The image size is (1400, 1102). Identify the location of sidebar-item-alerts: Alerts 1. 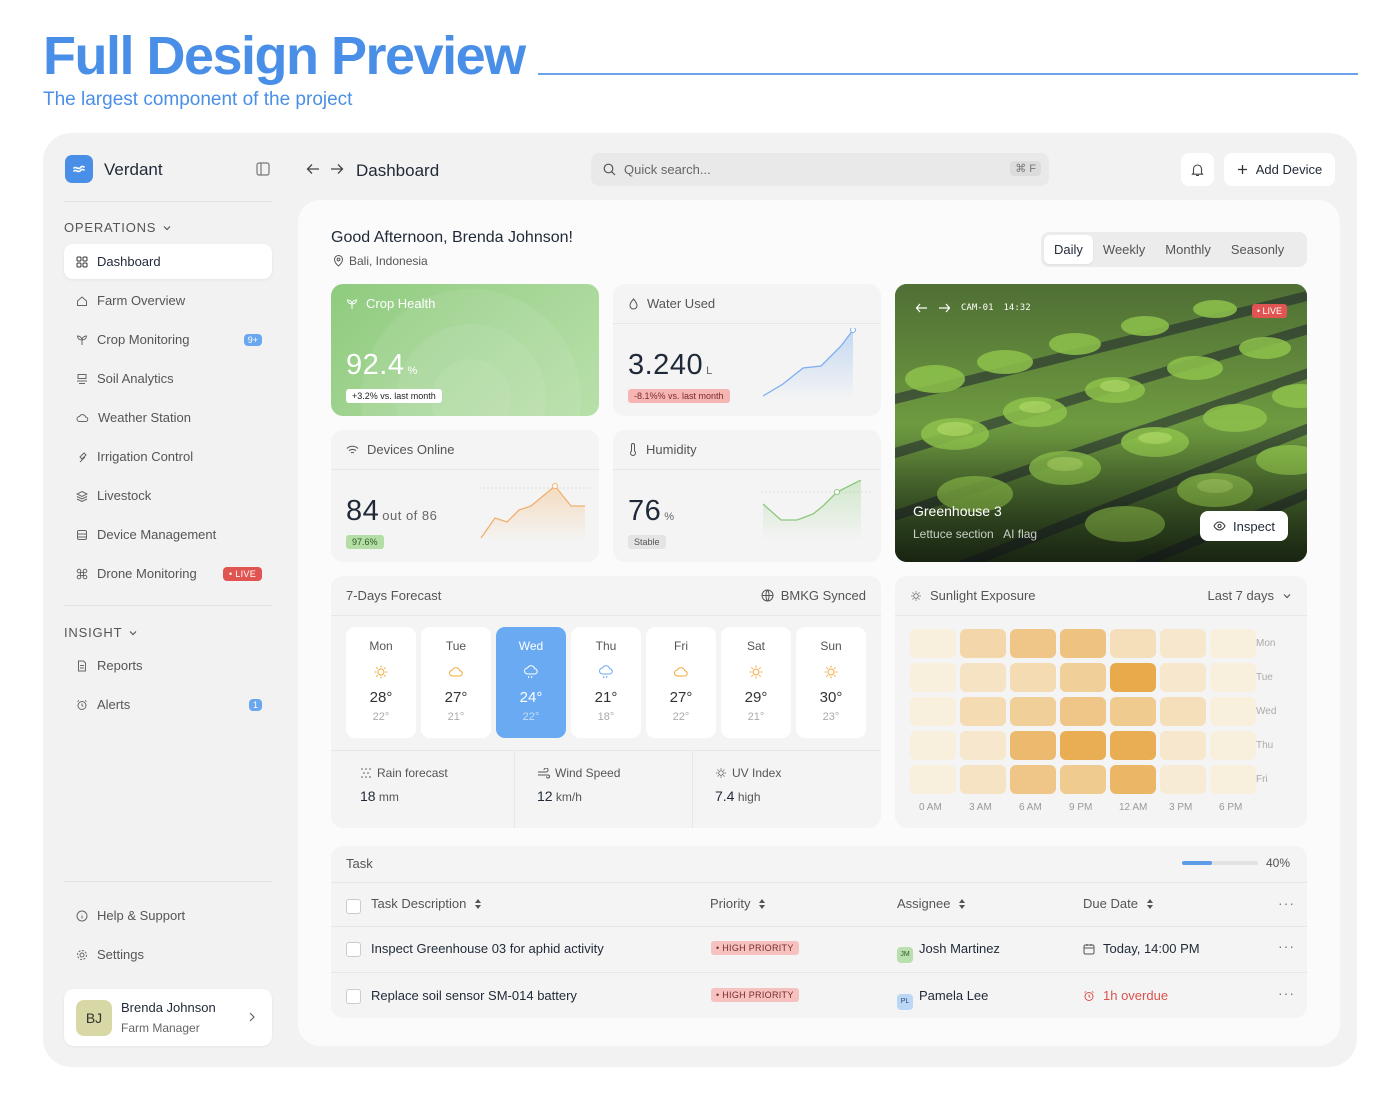
(168, 704).